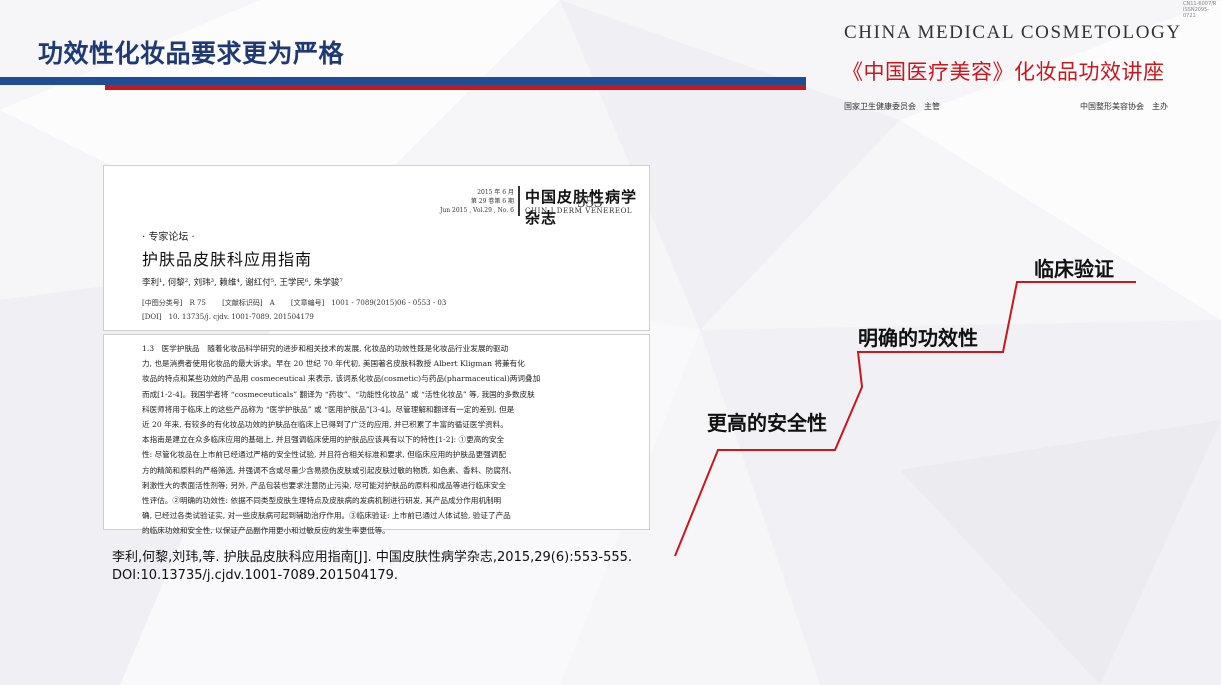 This screenshot has width=1221, height=685. Describe the element at coordinates (918, 338) in the screenshot. I see `step-label-efficacy: 明确的功效性` at that location.